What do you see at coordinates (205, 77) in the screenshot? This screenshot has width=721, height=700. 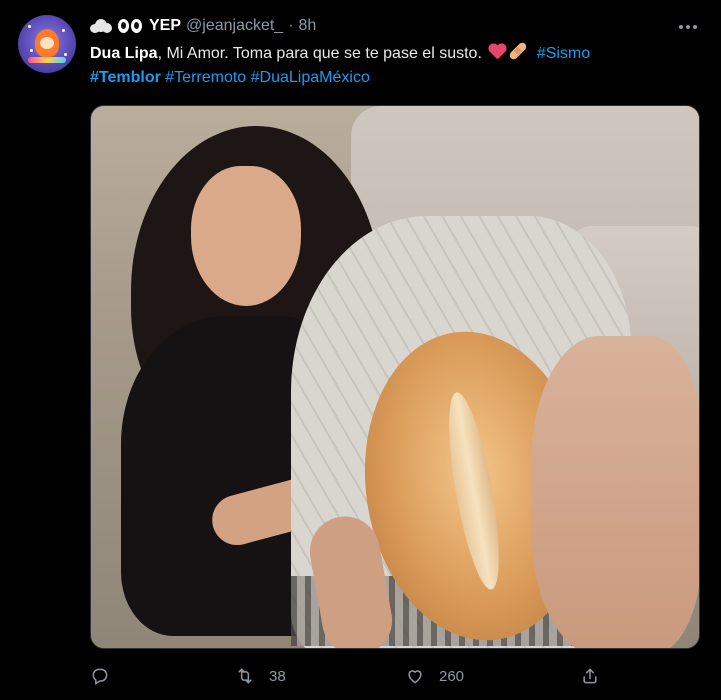 I see `hashtag-terremoto: #Terremoto` at bounding box center [205, 77].